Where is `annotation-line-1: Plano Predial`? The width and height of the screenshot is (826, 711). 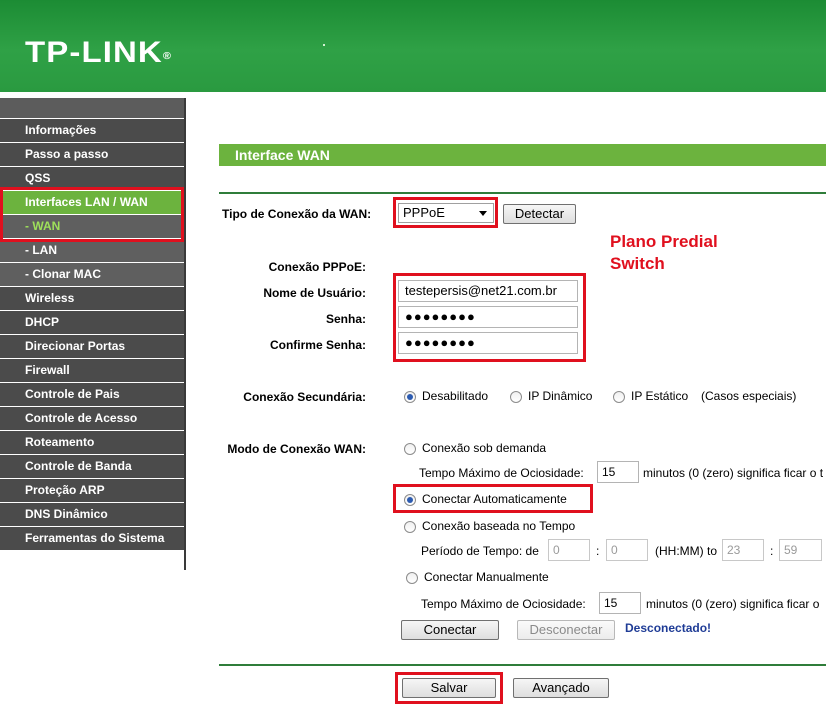 annotation-line-1: Plano Predial is located at coordinates (664, 241).